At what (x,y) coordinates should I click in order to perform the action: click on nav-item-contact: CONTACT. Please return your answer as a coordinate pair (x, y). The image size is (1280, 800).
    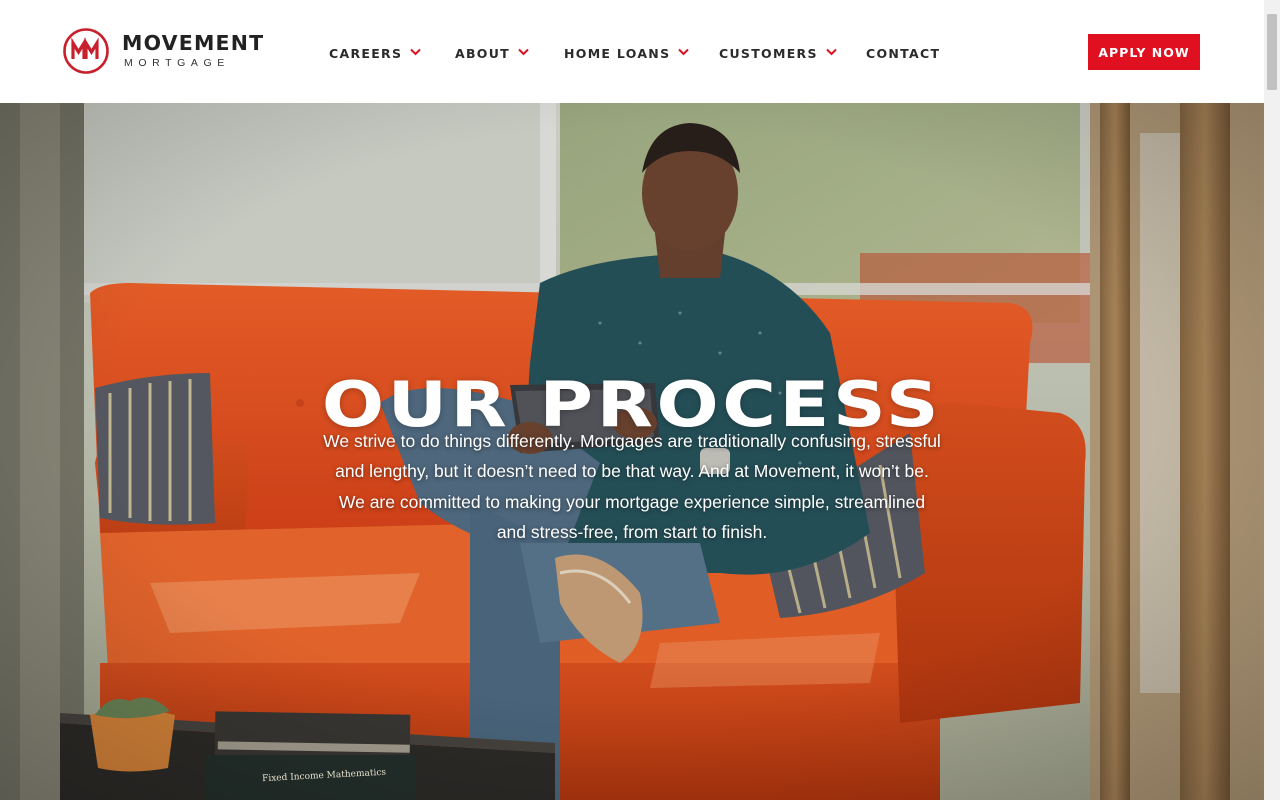
    Looking at the image, I should click on (903, 53).